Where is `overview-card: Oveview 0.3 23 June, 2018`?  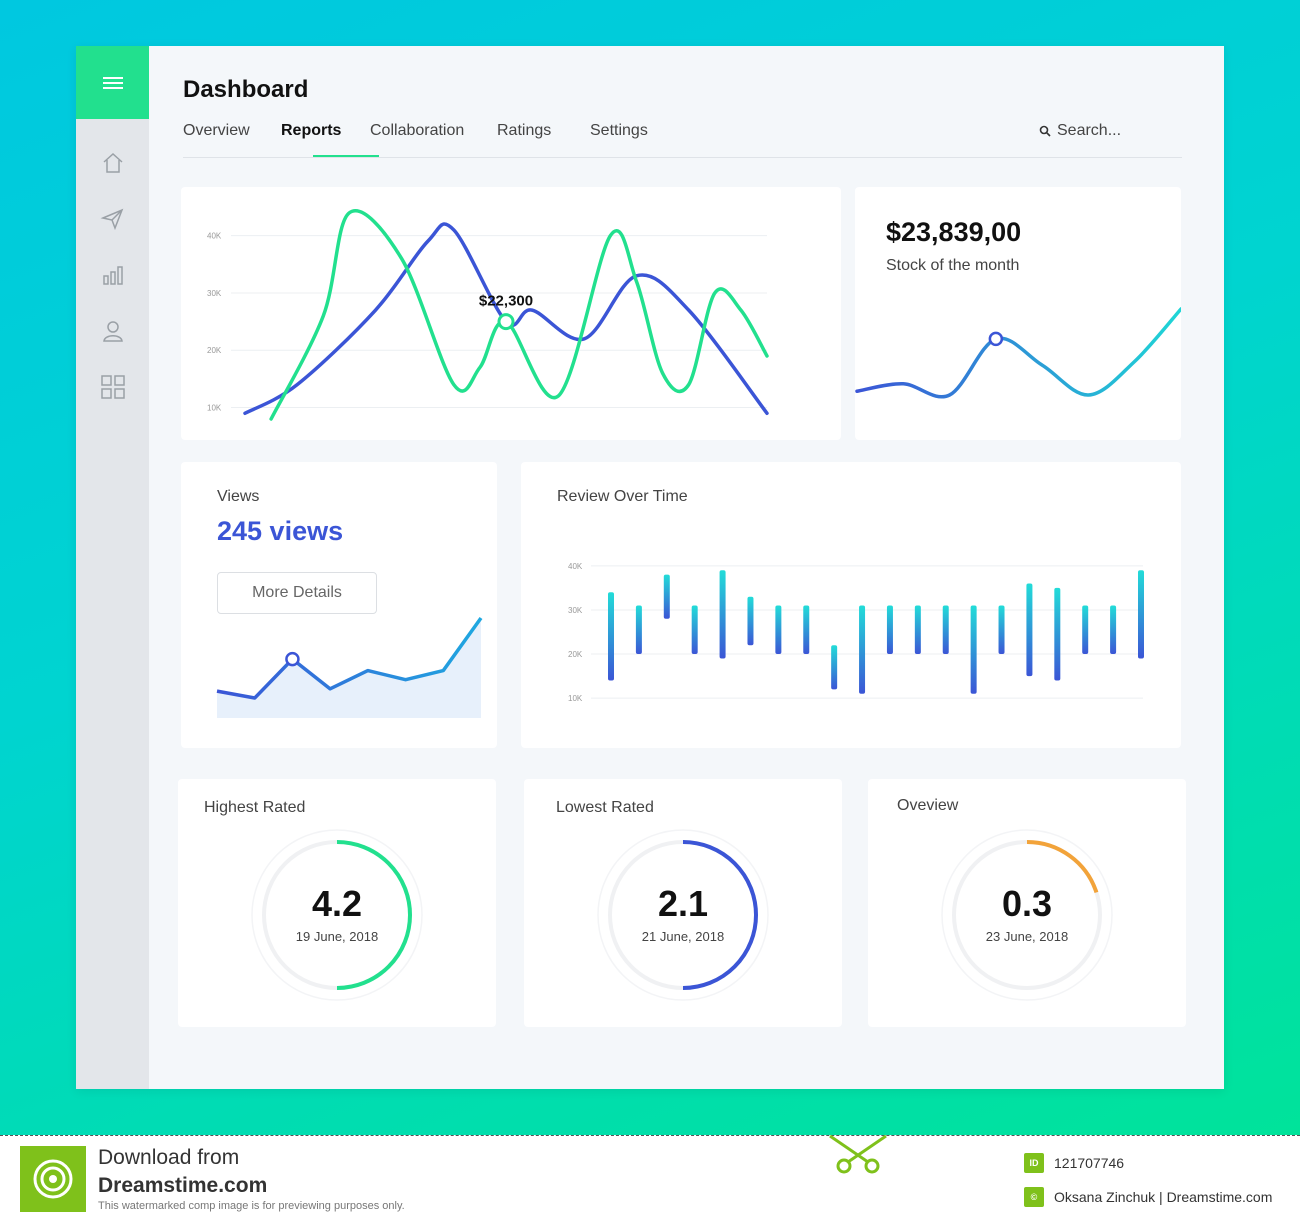 overview-card: Oveview 0.3 23 June, 2018 is located at coordinates (1027, 903).